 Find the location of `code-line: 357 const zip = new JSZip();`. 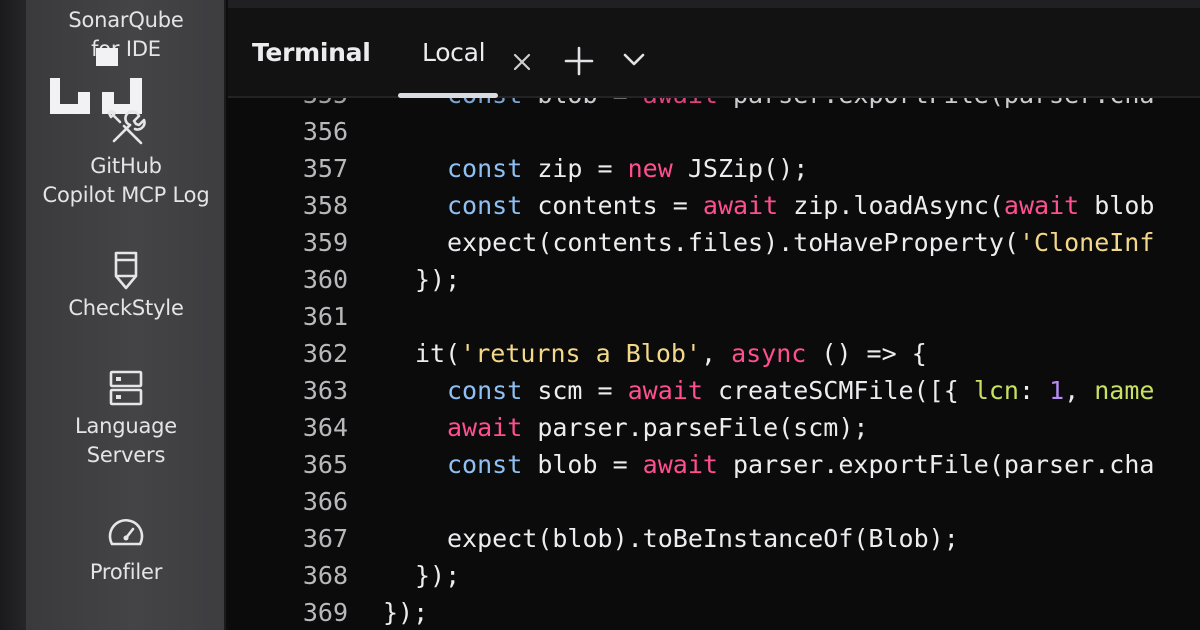

code-line: 357 const zip = new JSZip(); is located at coordinates (714, 168).